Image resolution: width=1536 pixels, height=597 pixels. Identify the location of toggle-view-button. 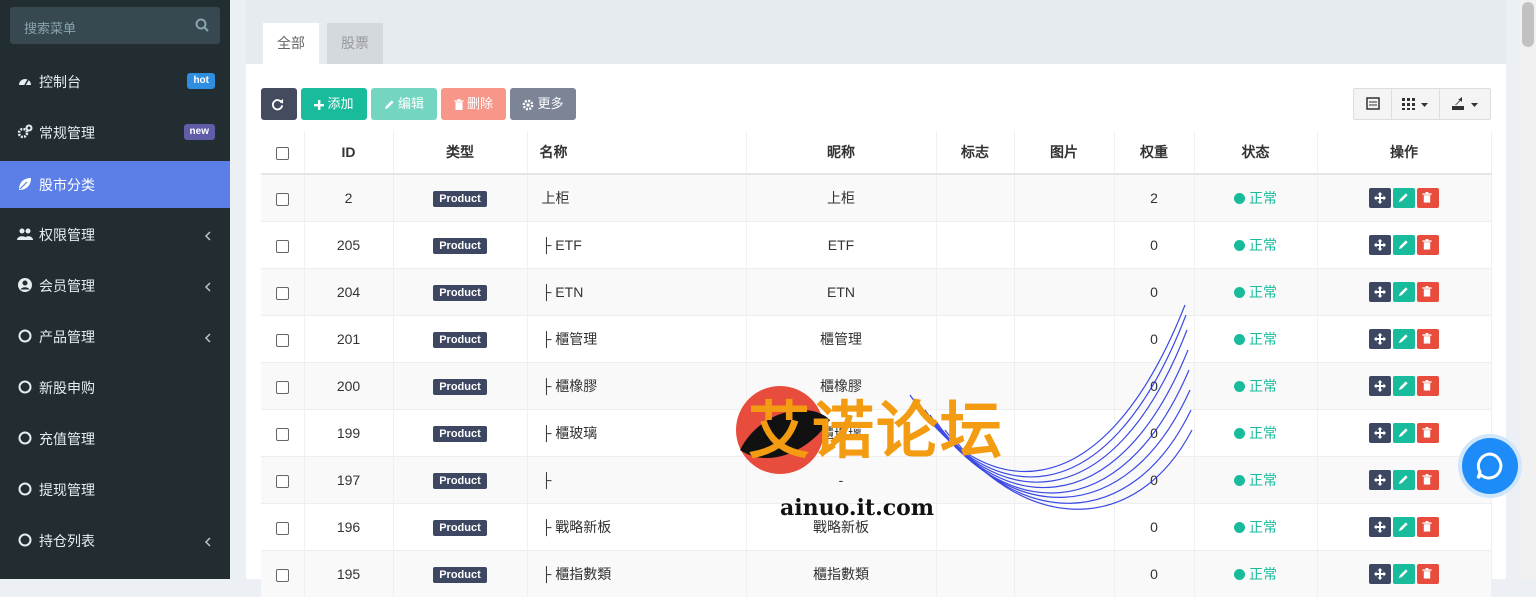
(1373, 104).